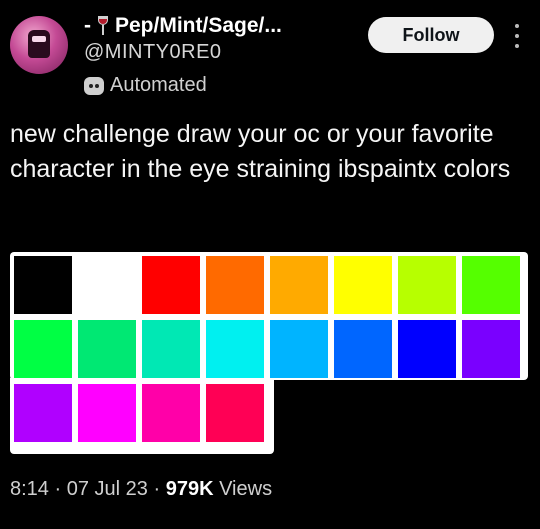  I want to click on avatar-figure, so click(39, 44).